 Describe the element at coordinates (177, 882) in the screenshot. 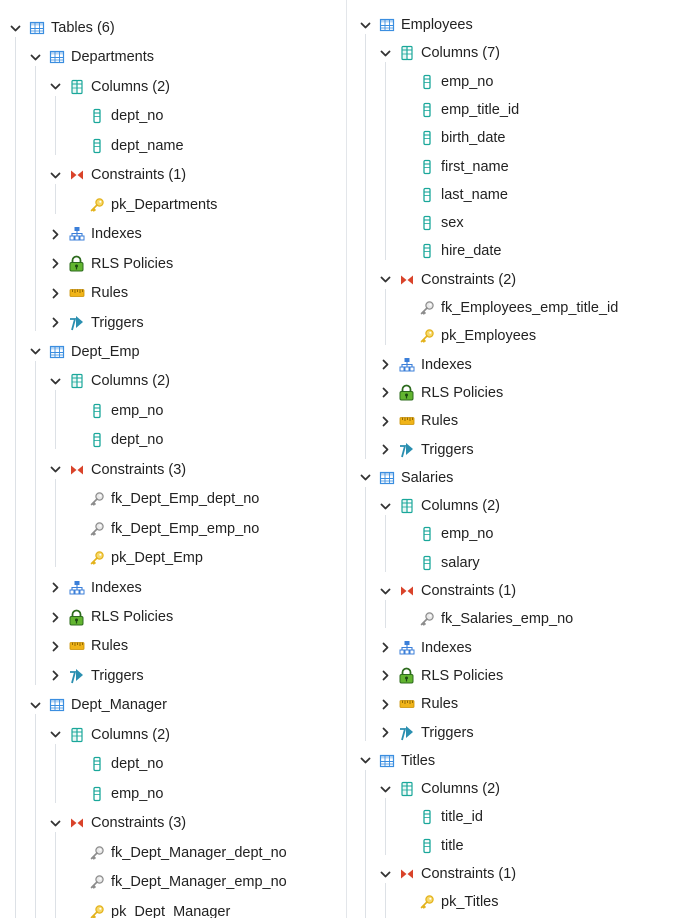

I see `tree-node-fk: fk_Dept_Manager_emp_no` at that location.